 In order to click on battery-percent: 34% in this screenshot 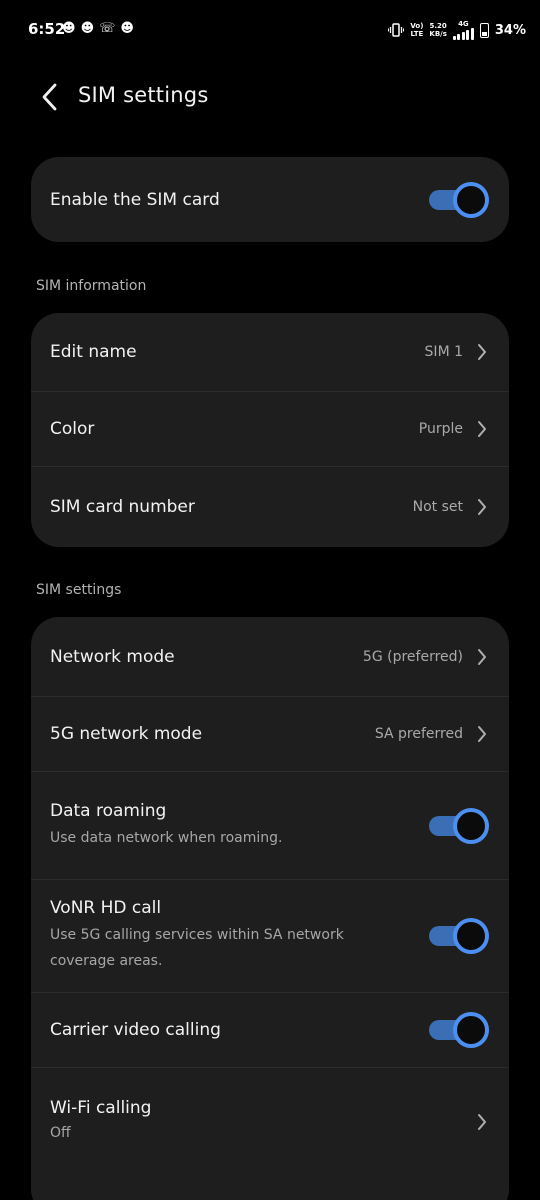, I will do `click(510, 30)`.